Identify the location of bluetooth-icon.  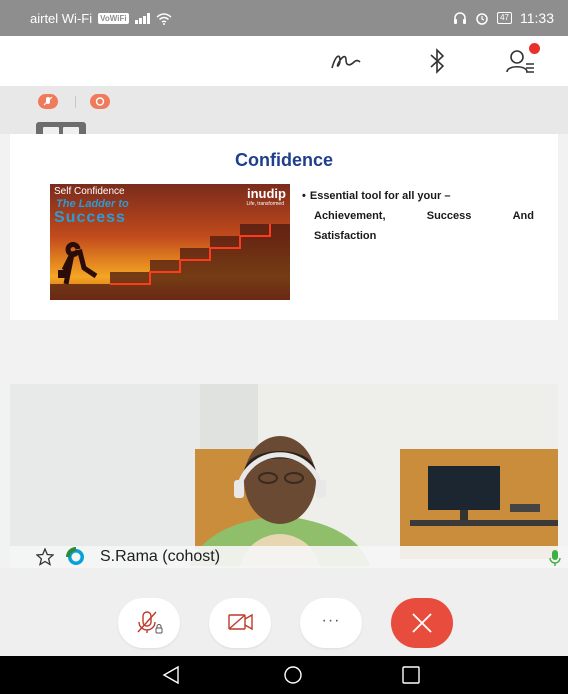
(438, 61).